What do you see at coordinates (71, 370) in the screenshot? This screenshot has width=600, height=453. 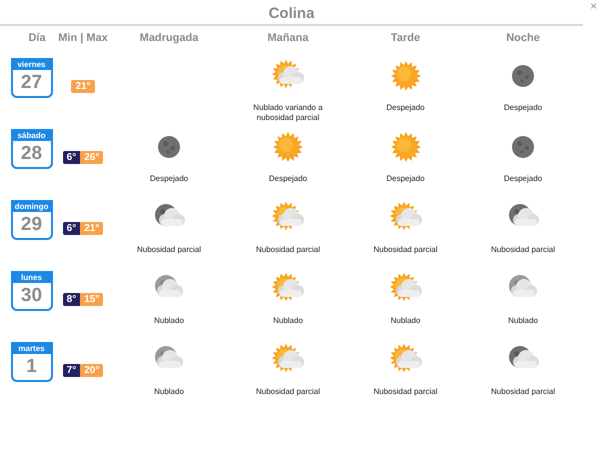 I see `min-temperature: 7°` at bounding box center [71, 370].